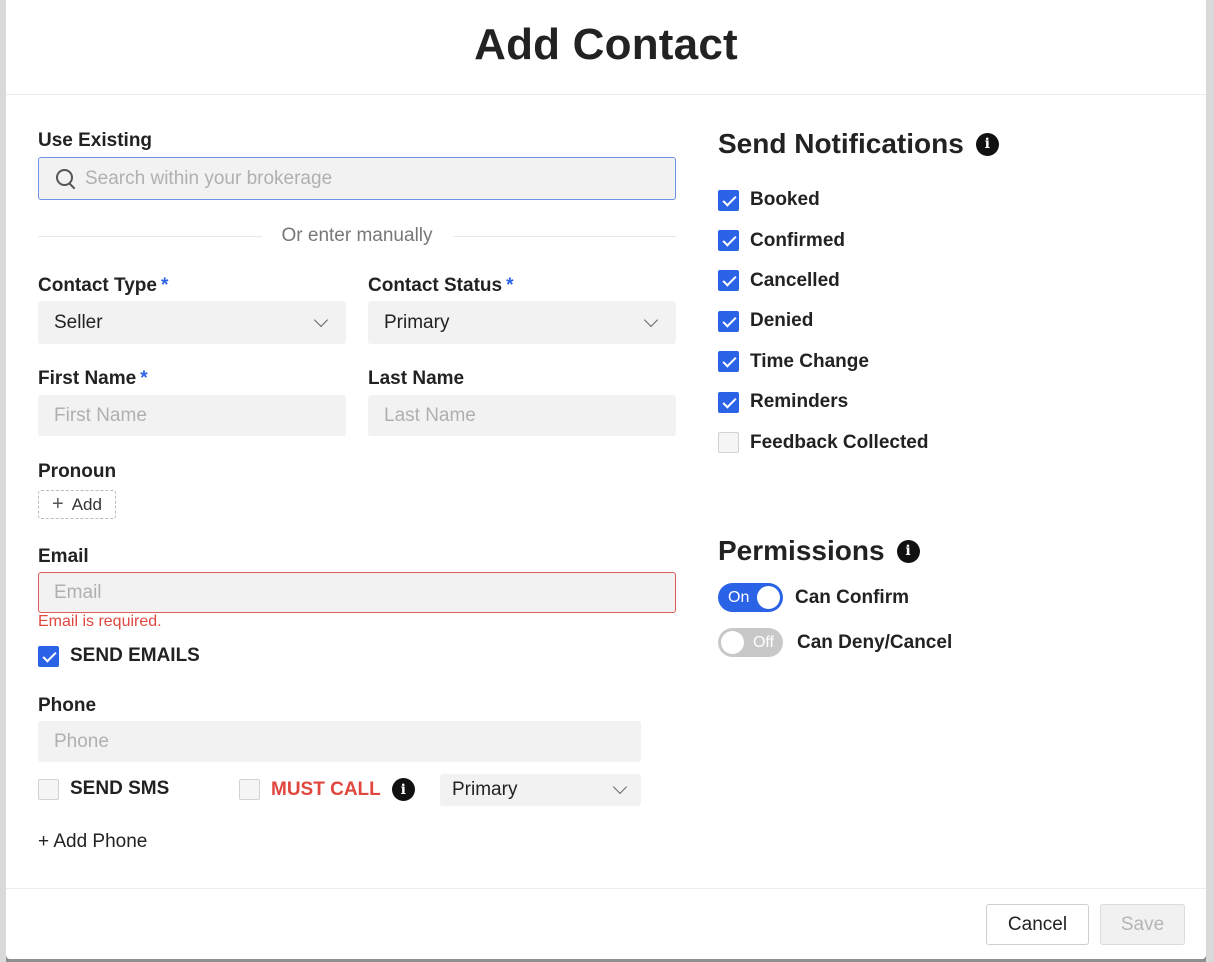 The height and width of the screenshot is (962, 1214). I want to click on first-name-label: First Name *, so click(93, 379).